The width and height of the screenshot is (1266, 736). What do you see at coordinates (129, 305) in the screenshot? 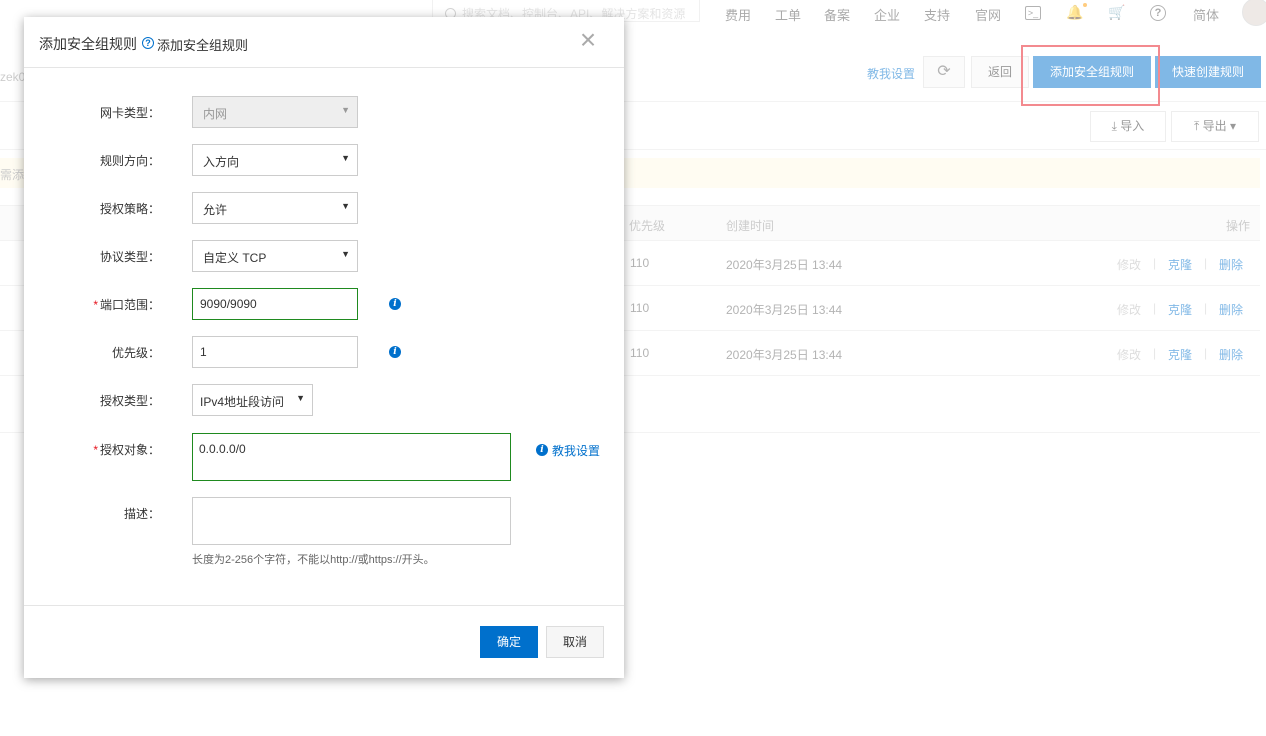
I see `port-range-label-text: 端口范围：` at bounding box center [129, 305].